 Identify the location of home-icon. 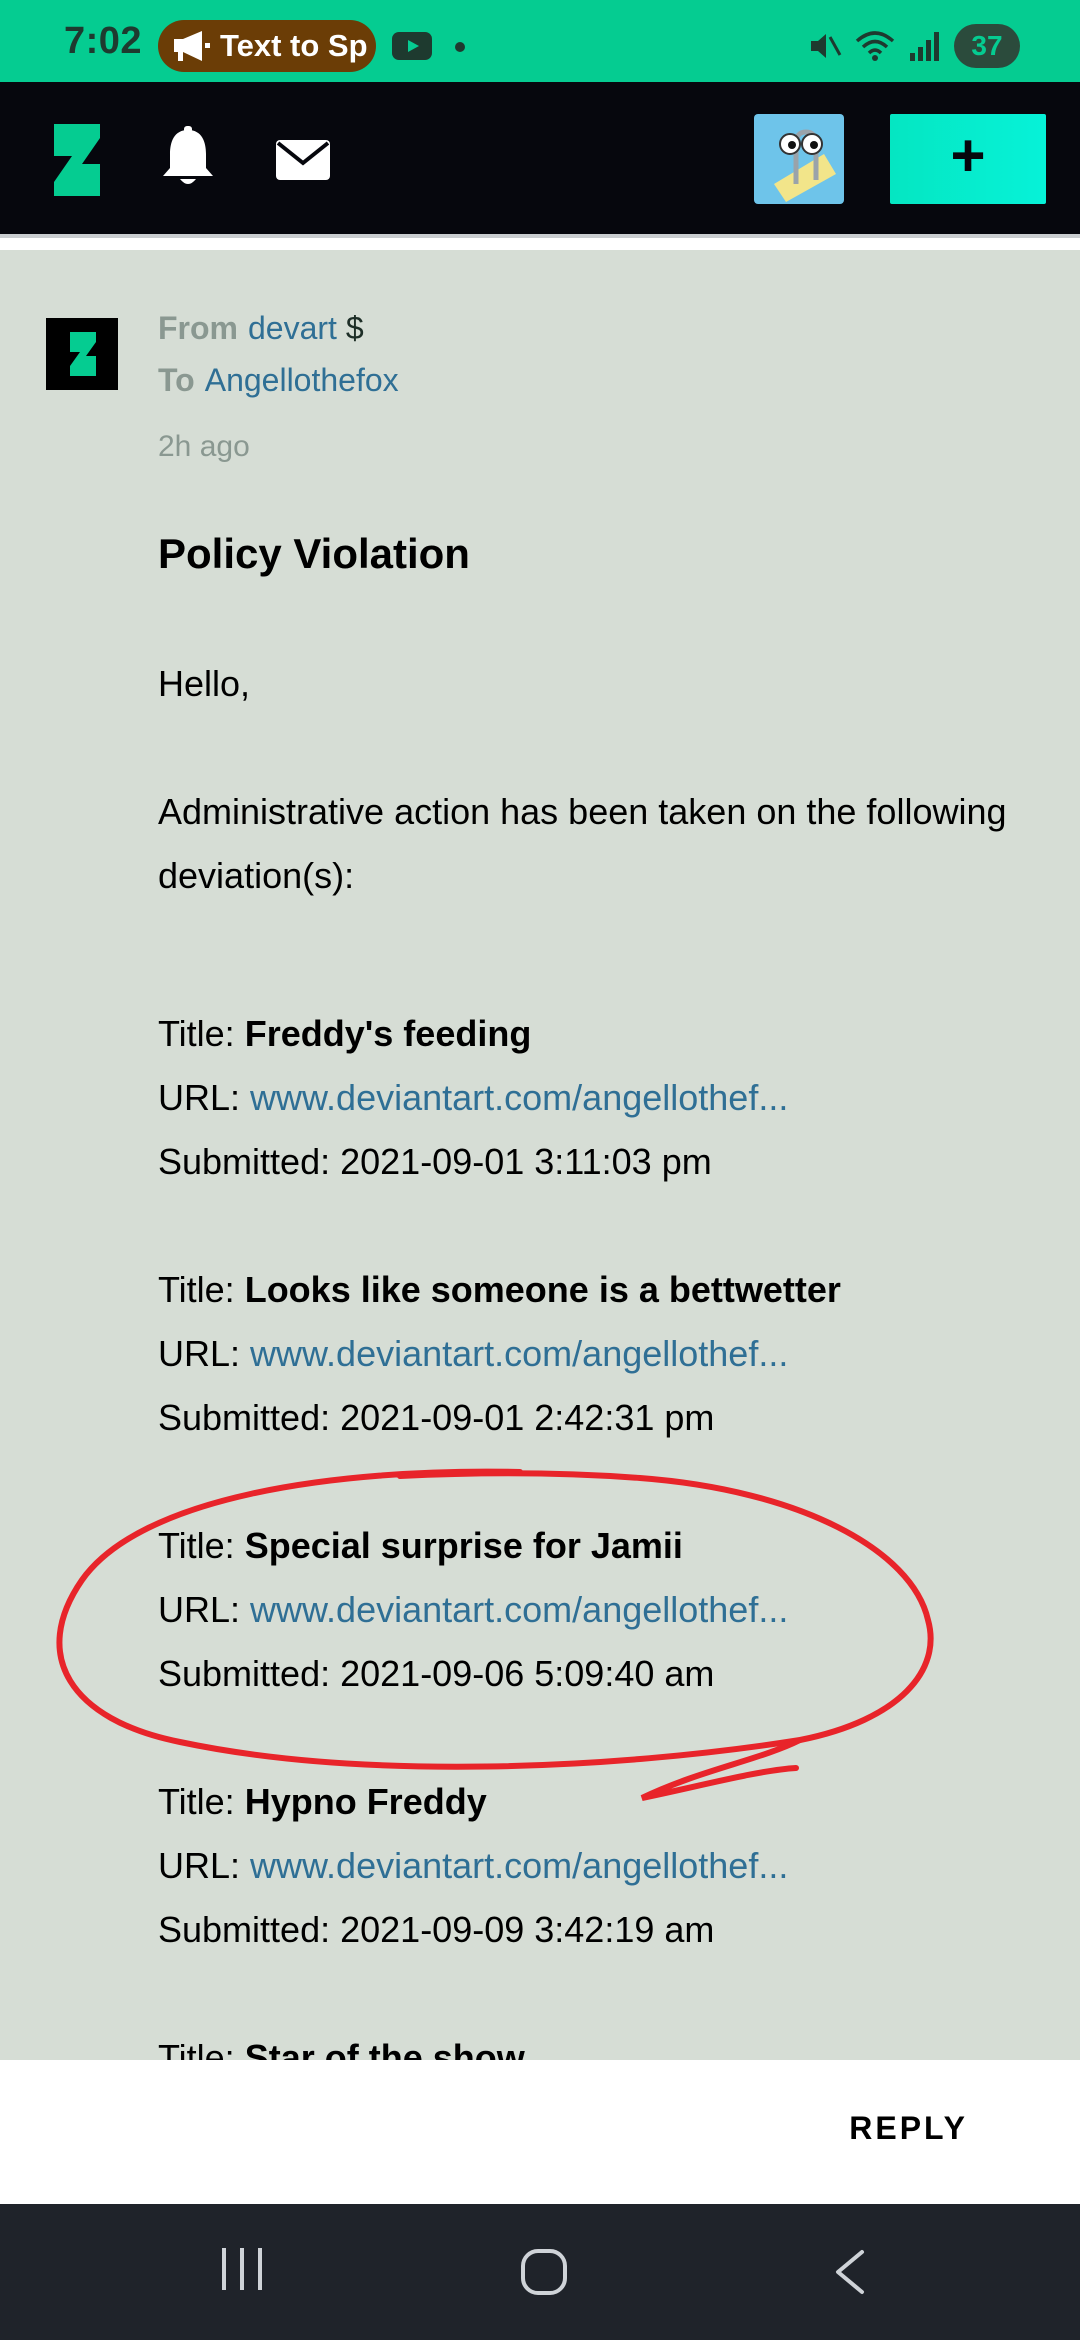
(544, 2272).